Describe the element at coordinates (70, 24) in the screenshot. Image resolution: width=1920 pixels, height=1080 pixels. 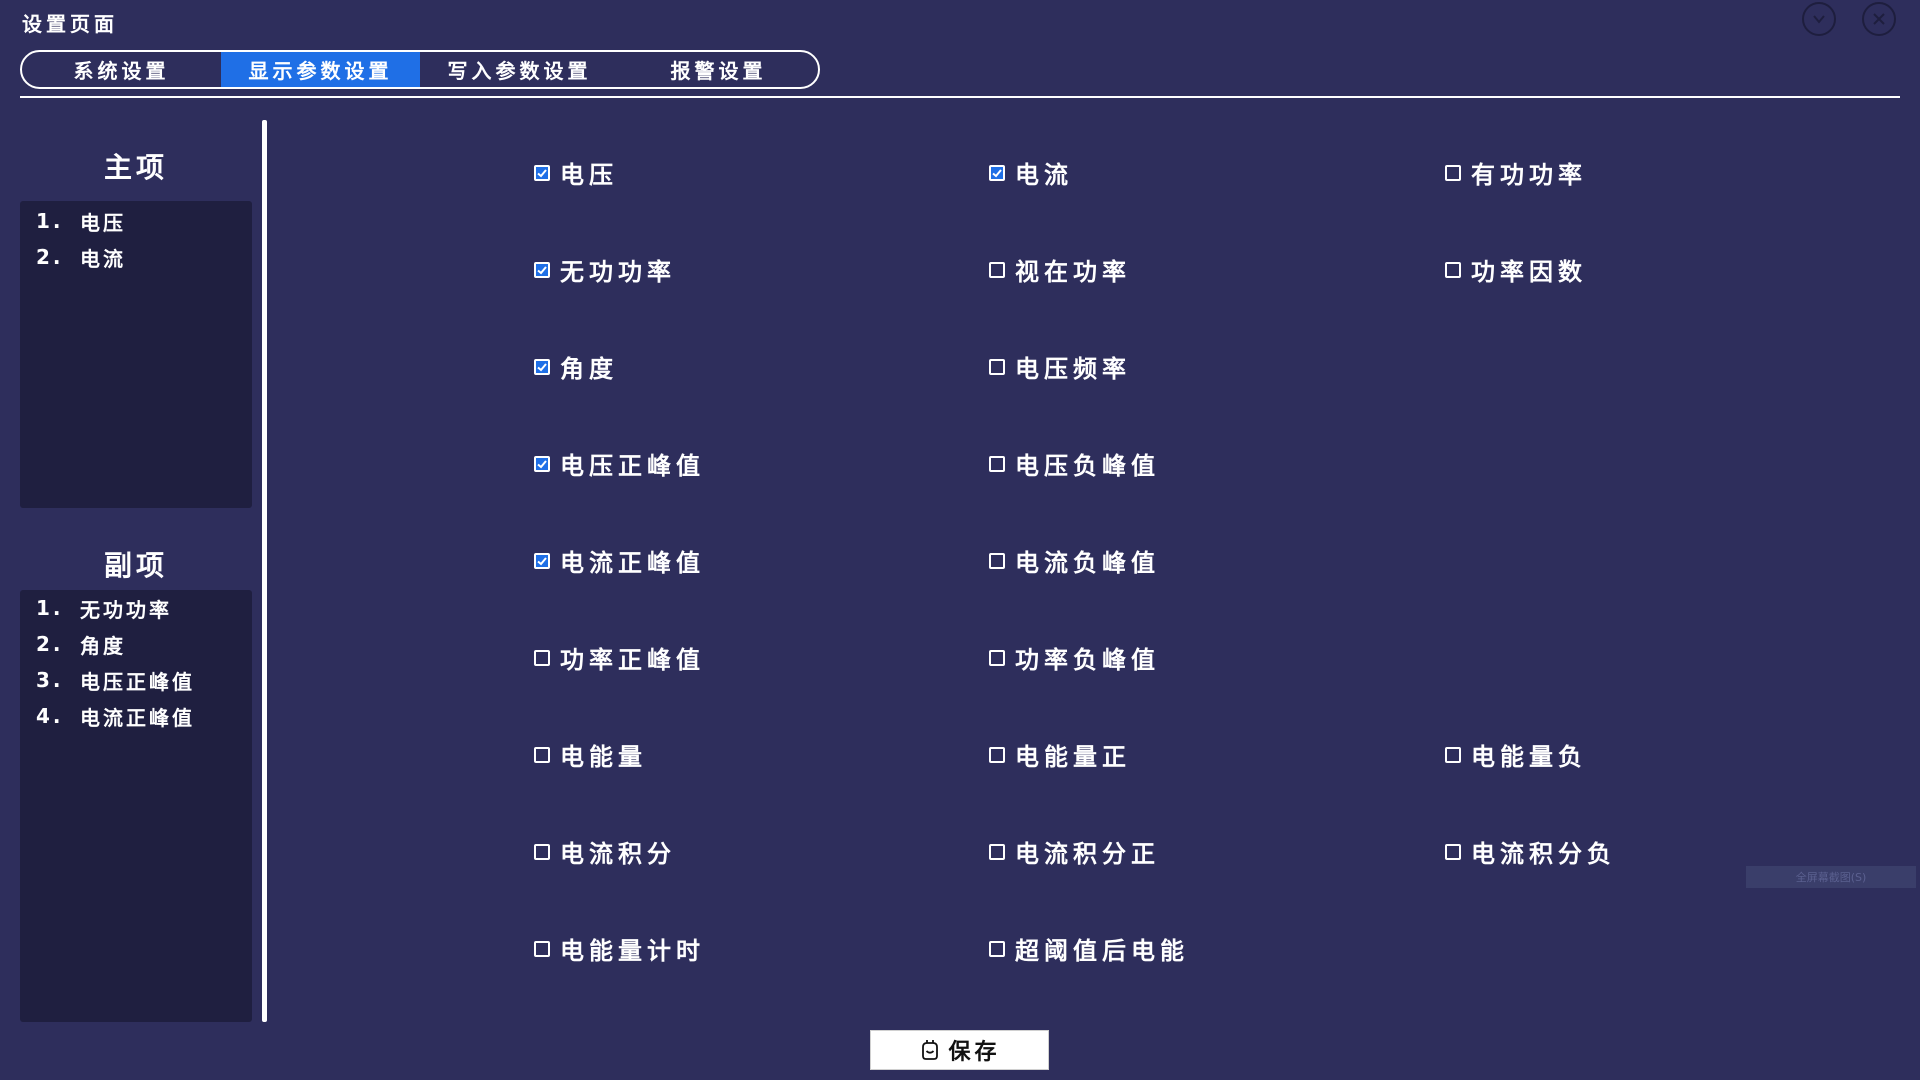
I see `window-title: 设置页面` at that location.